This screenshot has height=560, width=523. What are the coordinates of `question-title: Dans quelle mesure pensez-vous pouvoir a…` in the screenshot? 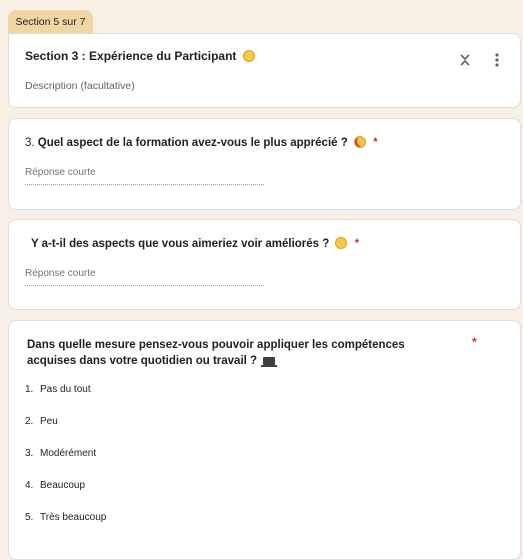 It's located at (216, 353).